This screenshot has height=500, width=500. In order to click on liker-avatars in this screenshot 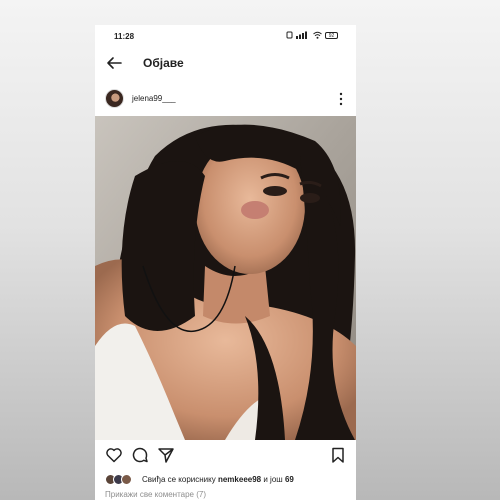, I will do `click(122, 480)`.